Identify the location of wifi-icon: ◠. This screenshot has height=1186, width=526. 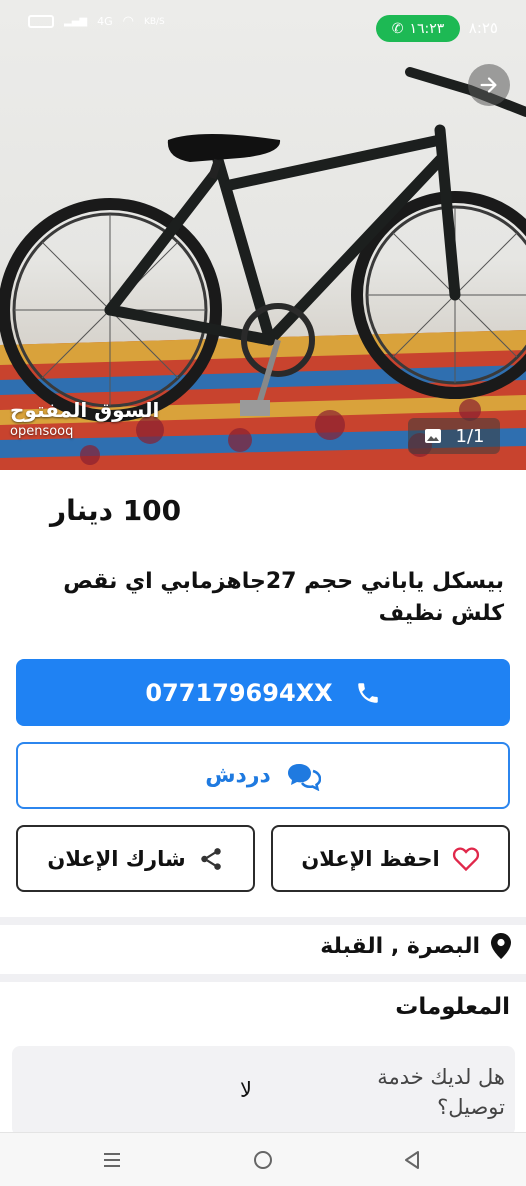
(128, 21).